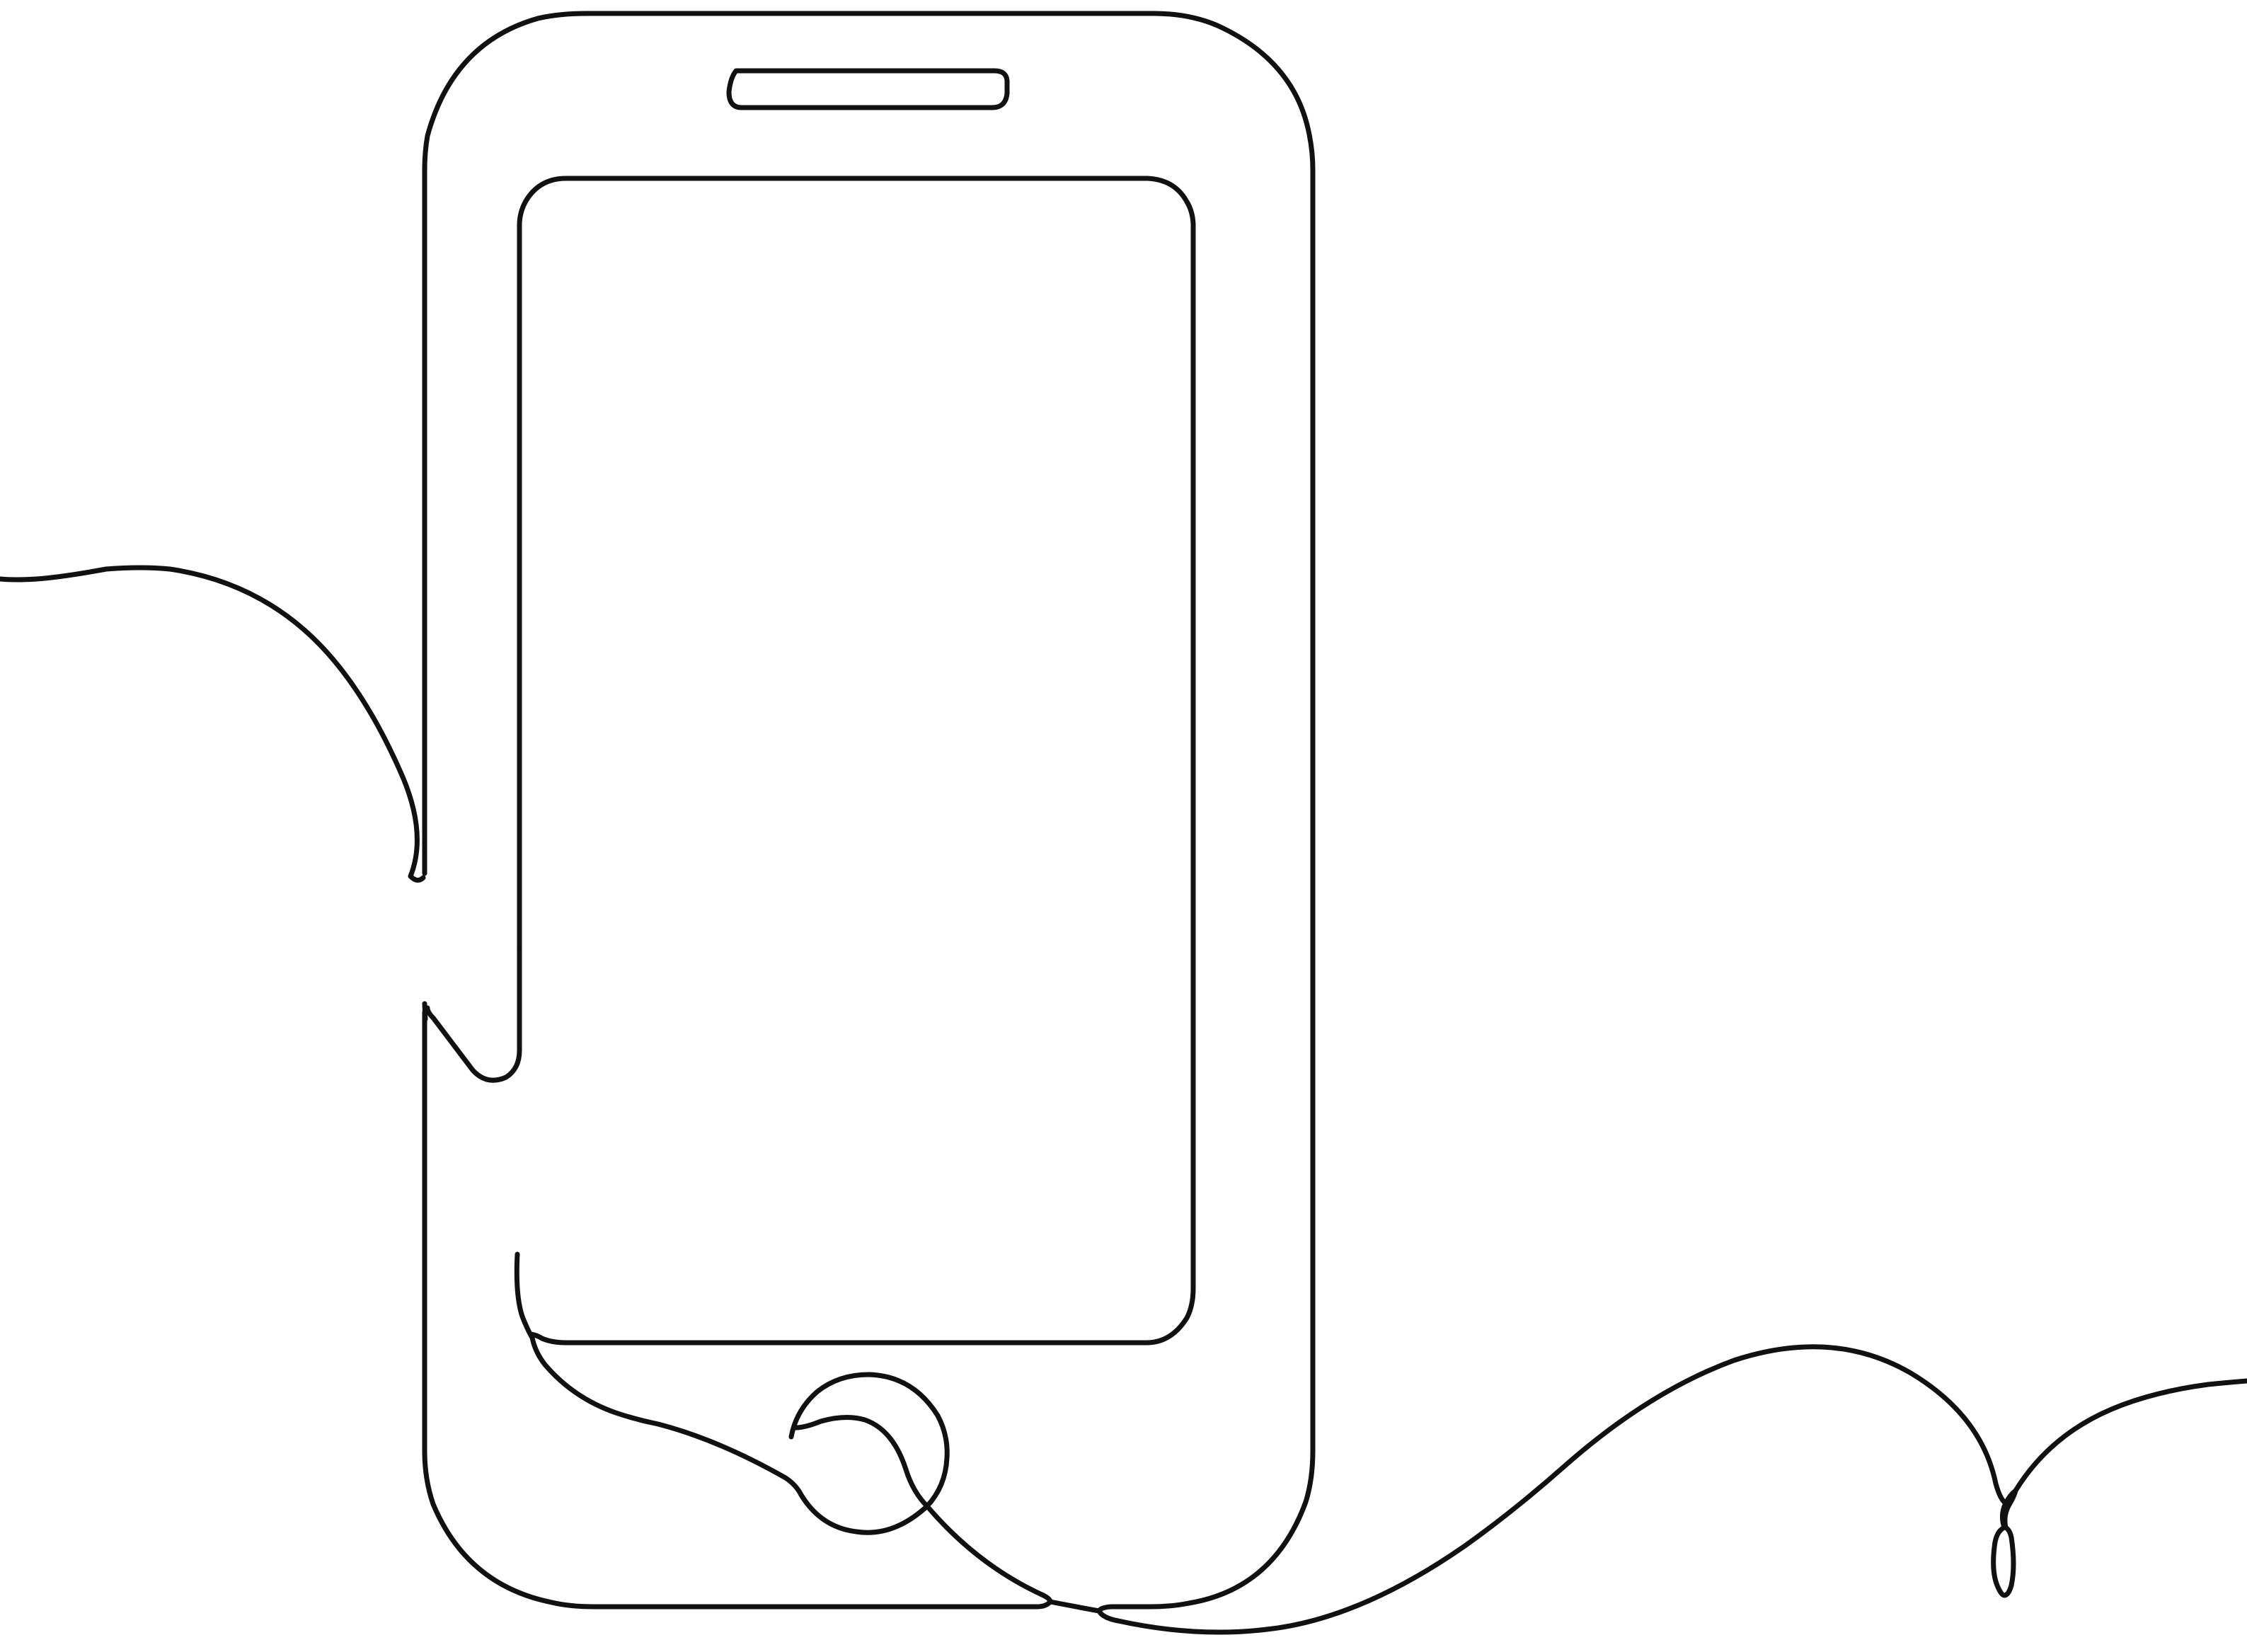 The width and height of the screenshot is (2247, 1652). Describe the element at coordinates (869, 1440) in the screenshot. I see `home-button-loop` at that location.